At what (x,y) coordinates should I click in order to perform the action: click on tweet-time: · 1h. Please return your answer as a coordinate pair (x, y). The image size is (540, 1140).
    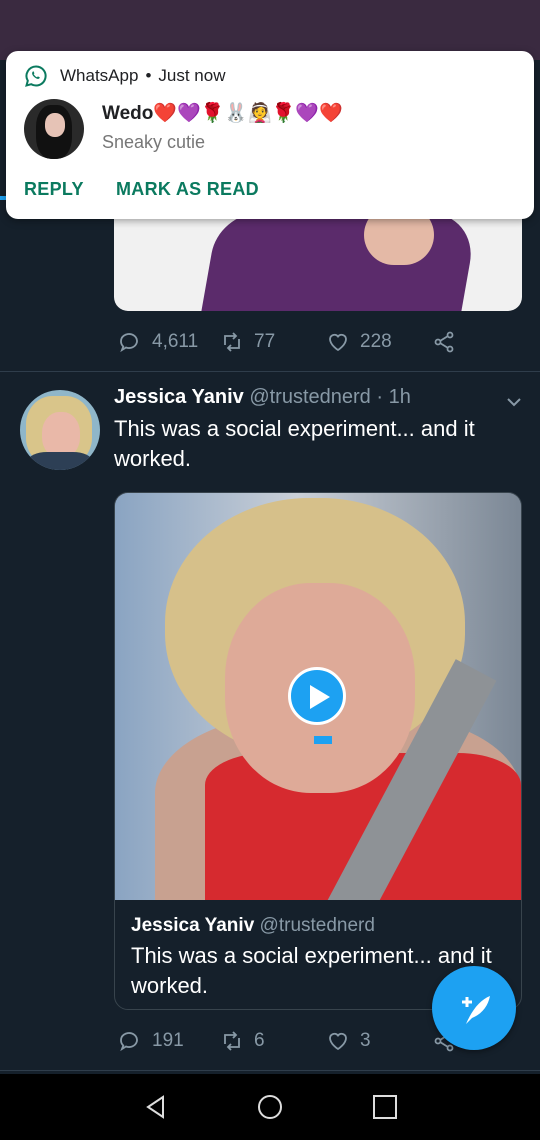
    Looking at the image, I should click on (393, 397).